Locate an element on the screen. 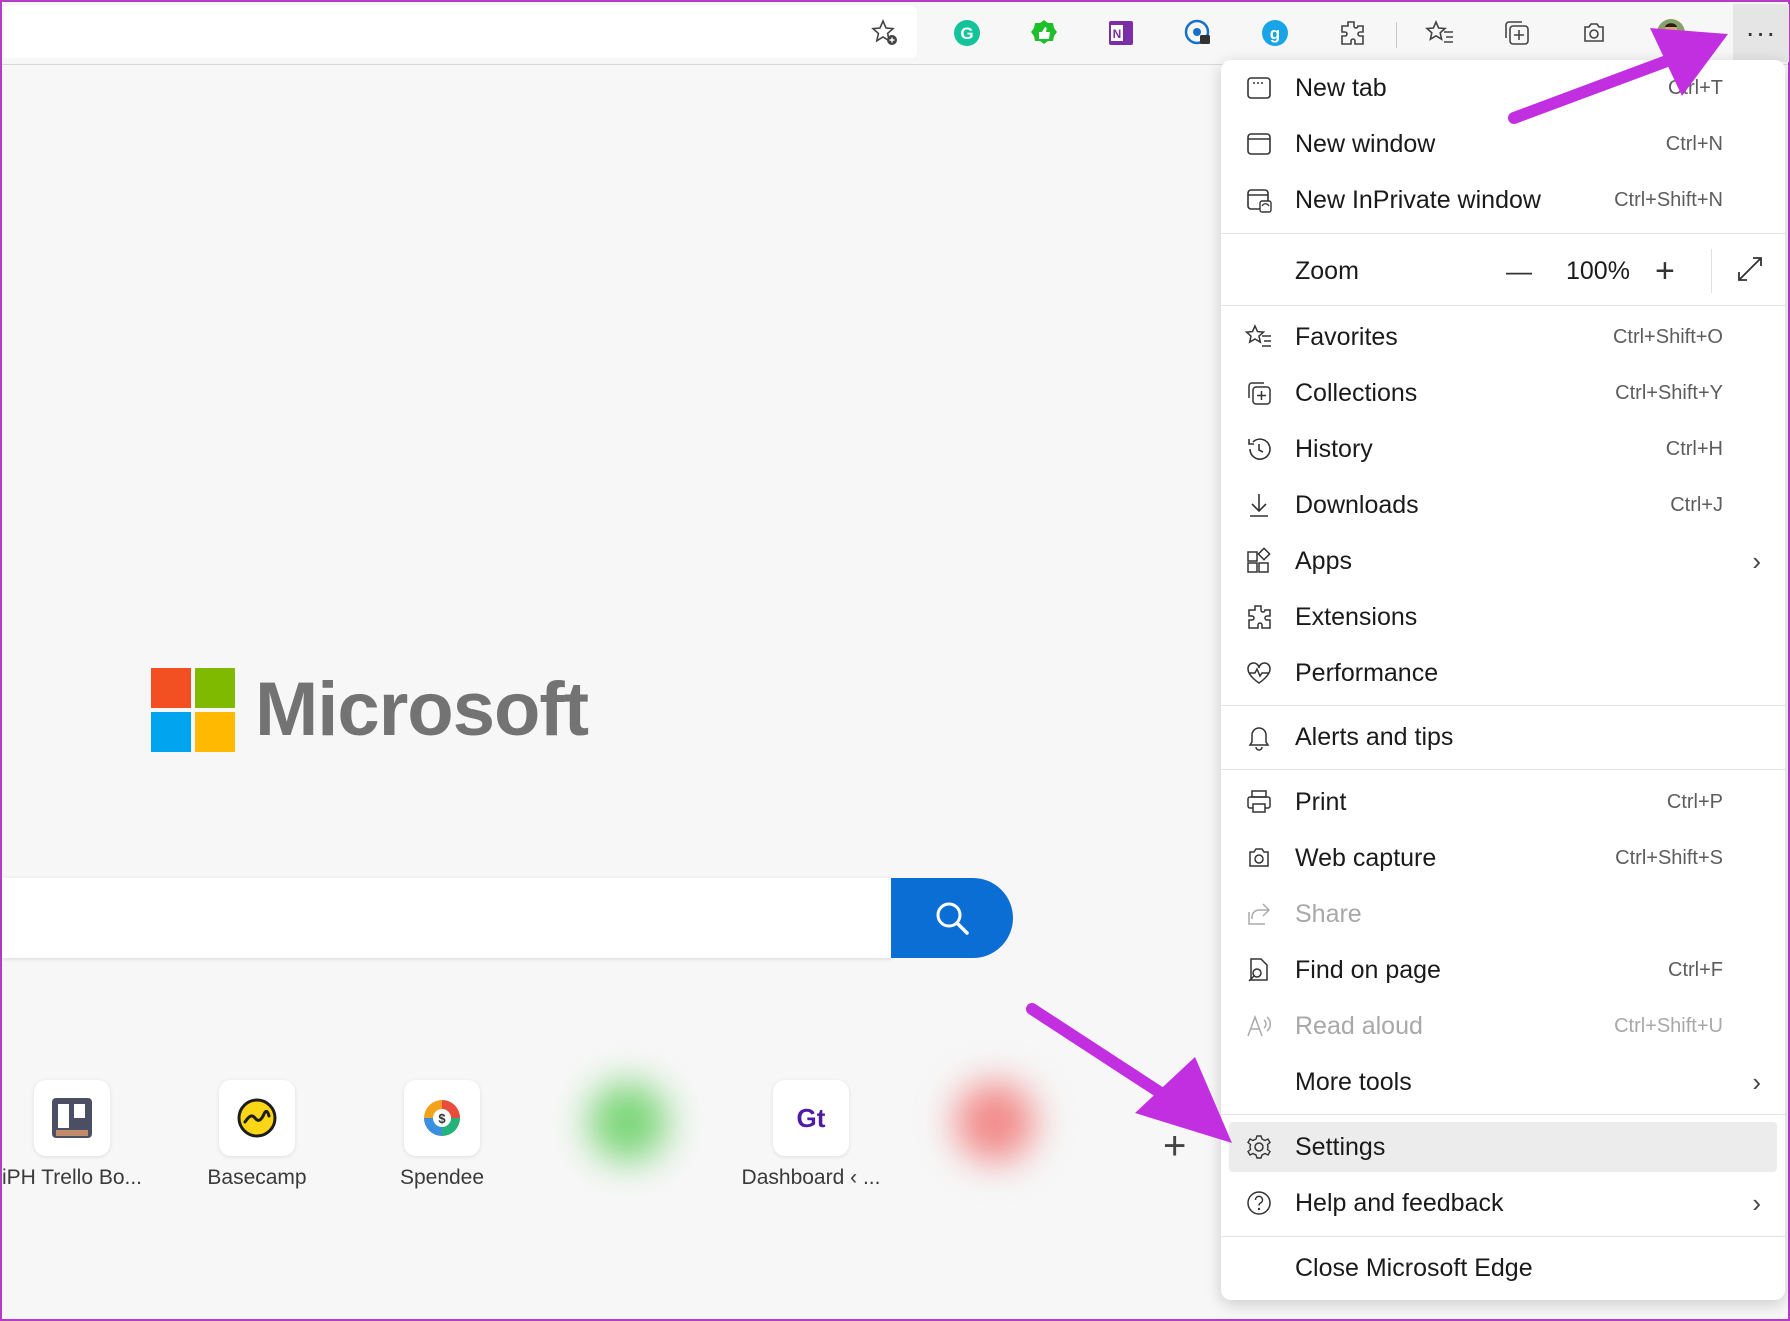  menu-item-downloads: Downloads Ctrl+J is located at coordinates (1503, 505).